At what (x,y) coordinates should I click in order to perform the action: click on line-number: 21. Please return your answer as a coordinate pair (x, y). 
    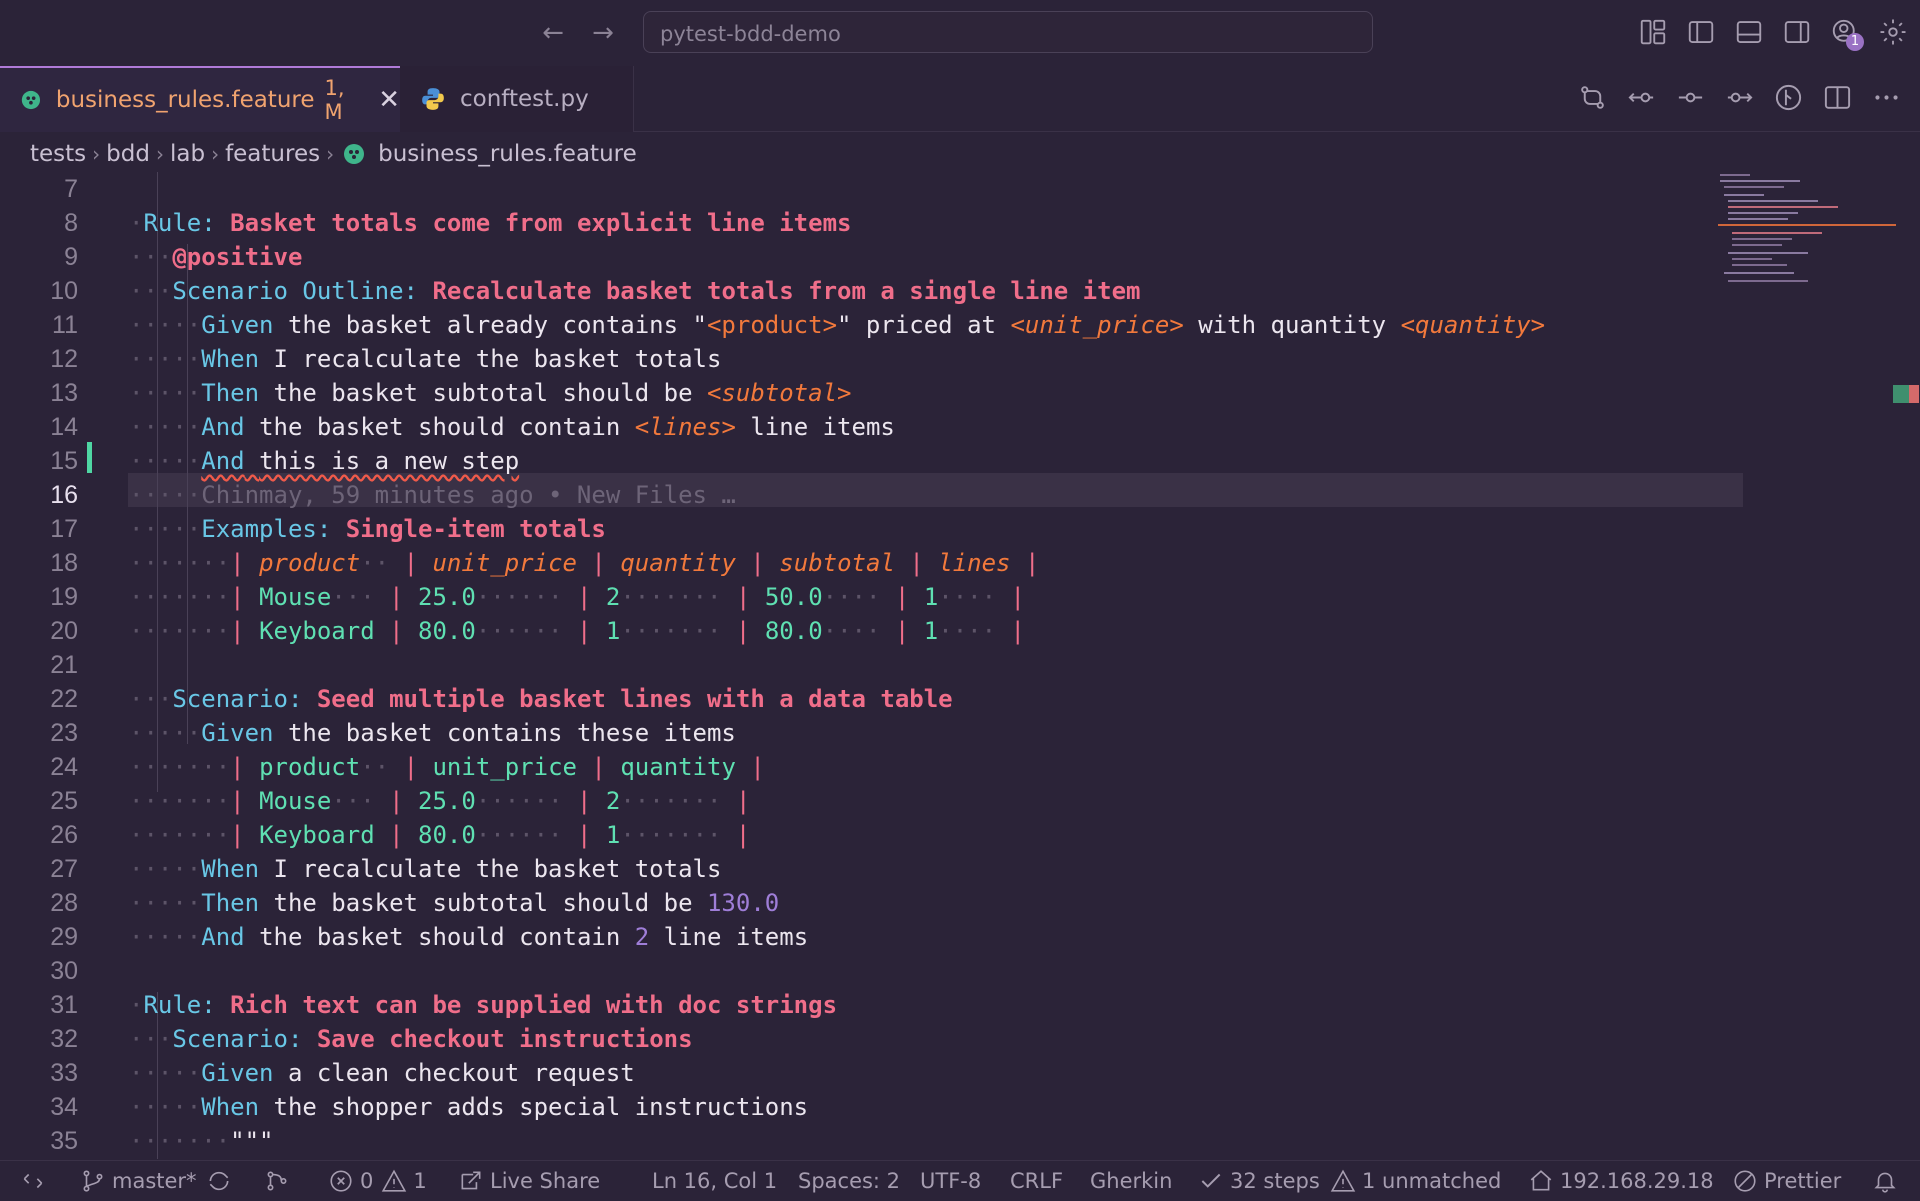
    Looking at the image, I should click on (64, 665).